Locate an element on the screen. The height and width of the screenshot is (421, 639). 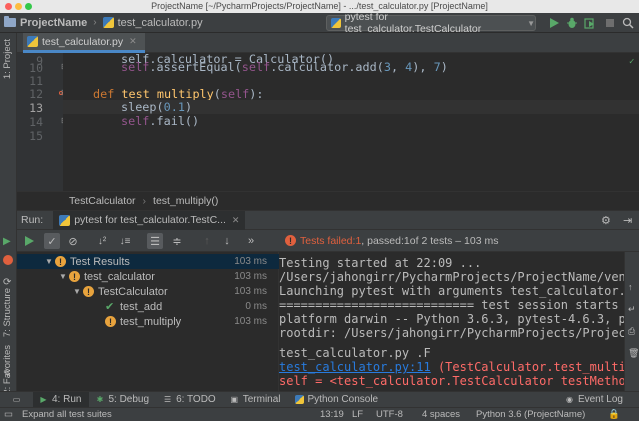
event-log-icon: ◉ is located at coordinates (569, 399).